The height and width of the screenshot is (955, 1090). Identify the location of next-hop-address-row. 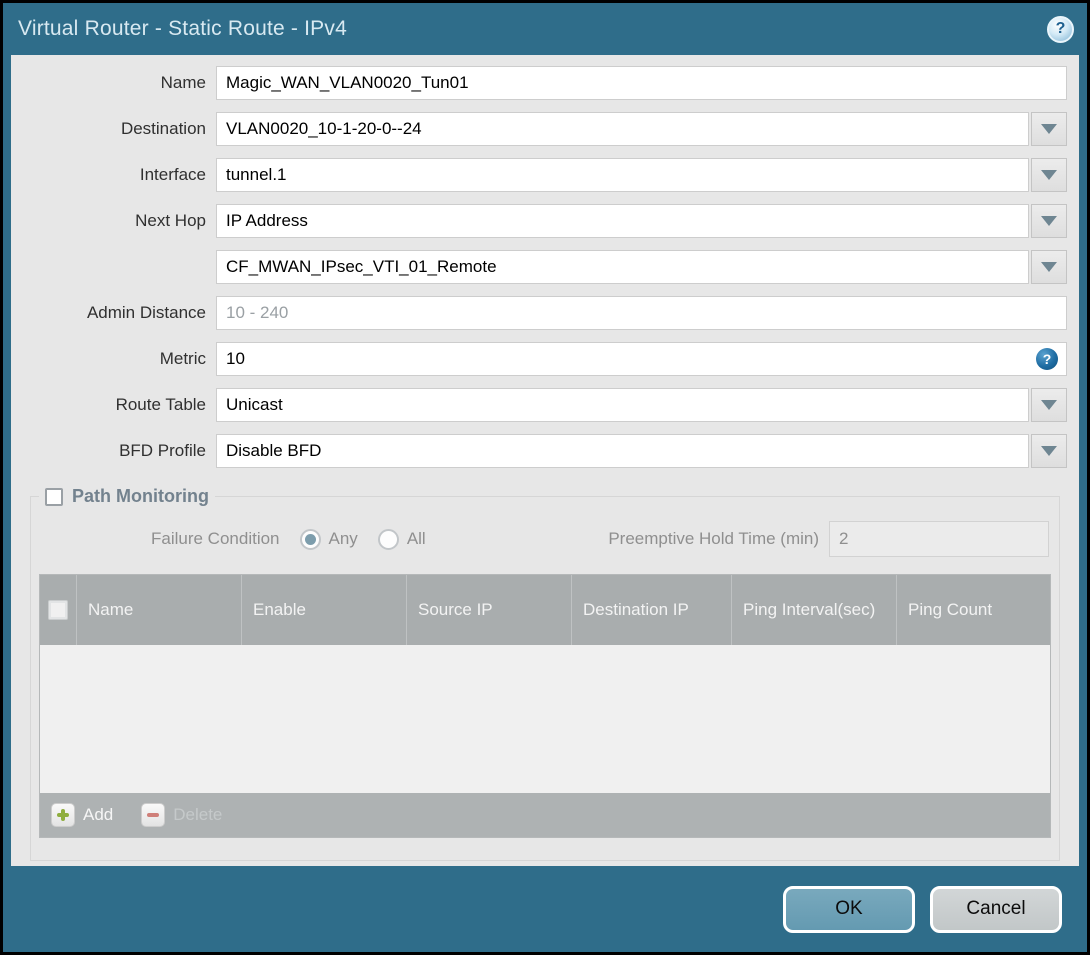
(539, 267).